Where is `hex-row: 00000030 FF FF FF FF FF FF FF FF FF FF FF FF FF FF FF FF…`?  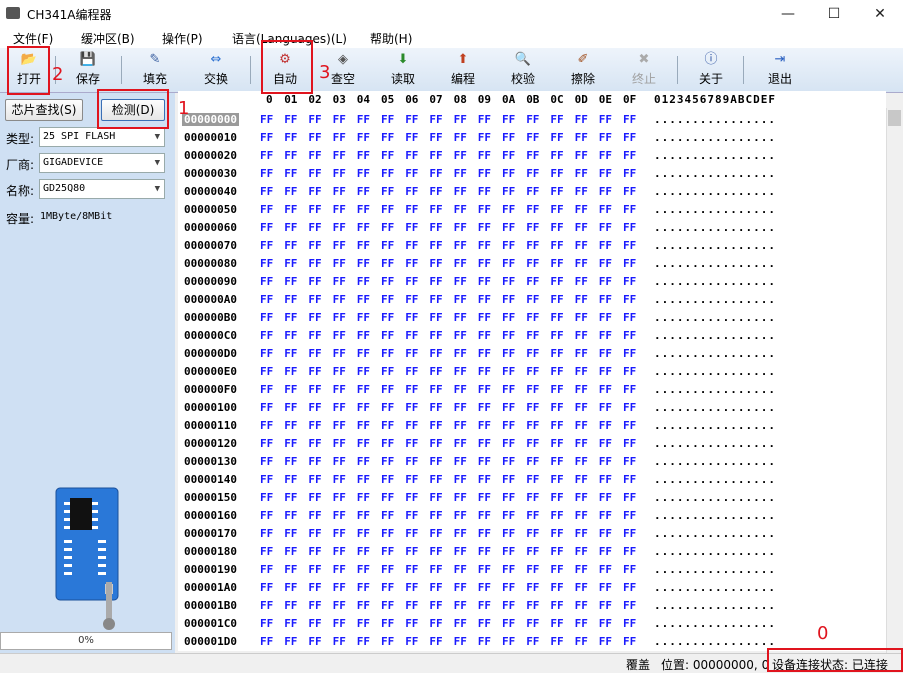
hex-row: 00000030 FF FF FF FF FF FF FF FF FF FF FF FF FF FF FF FF… is located at coordinates (532, 175).